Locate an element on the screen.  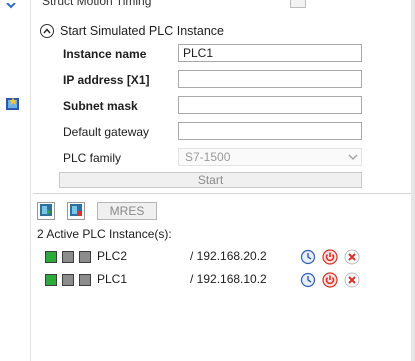
plc-family-label: PLC family is located at coordinates (92, 158).